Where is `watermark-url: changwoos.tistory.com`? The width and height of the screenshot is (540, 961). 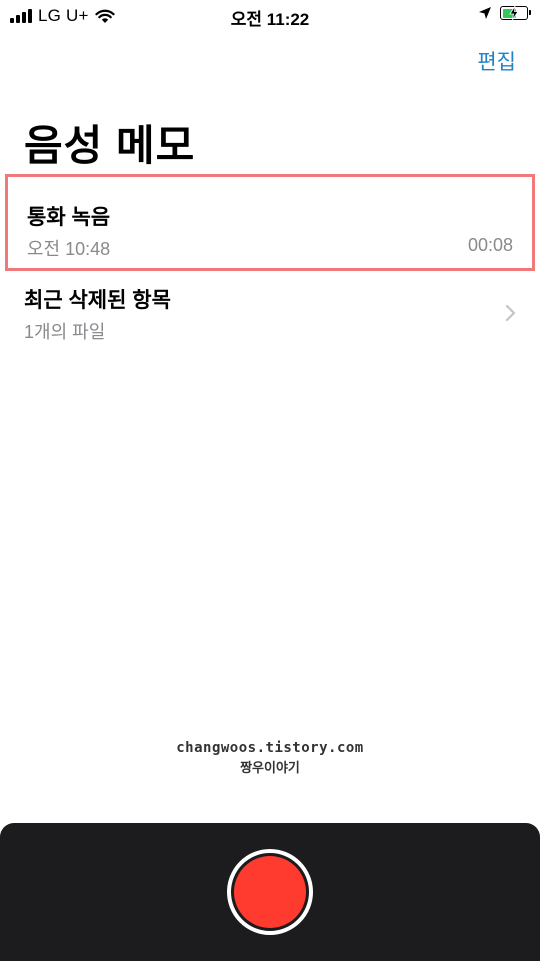
watermark-url: changwoos.tistory.com is located at coordinates (270, 748).